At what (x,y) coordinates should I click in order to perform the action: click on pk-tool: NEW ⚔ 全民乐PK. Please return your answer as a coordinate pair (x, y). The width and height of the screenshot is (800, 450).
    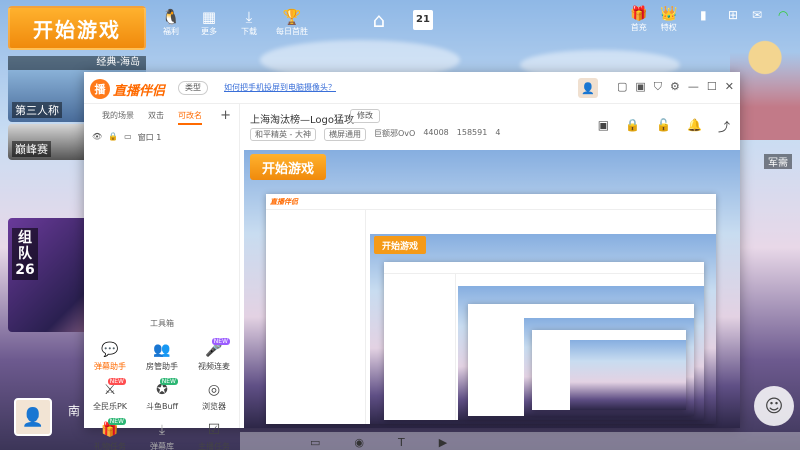
    Looking at the image, I should click on (110, 395).